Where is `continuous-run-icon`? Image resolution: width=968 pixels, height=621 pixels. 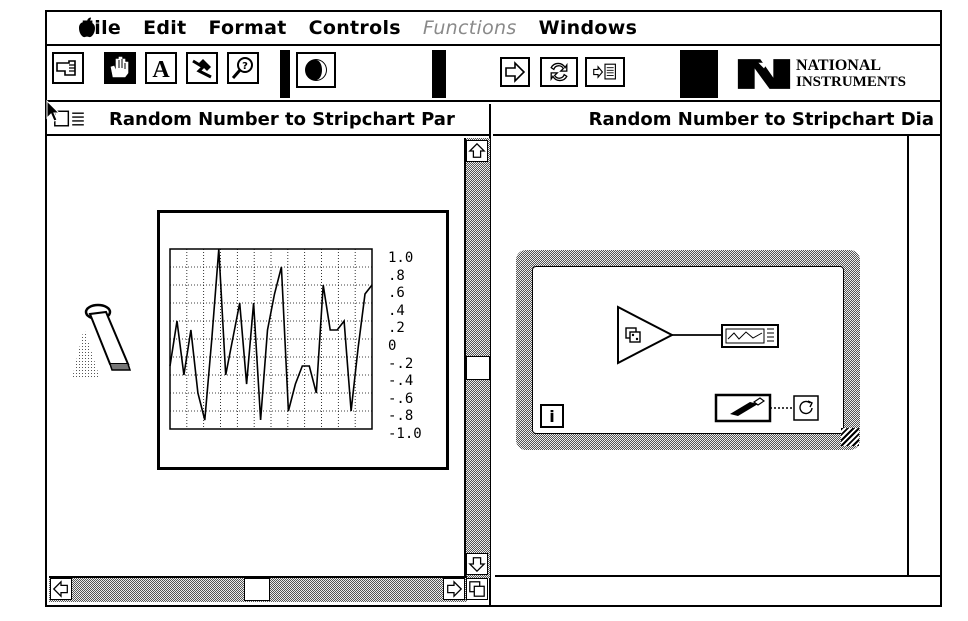
continuous-run-icon is located at coordinates (559, 72).